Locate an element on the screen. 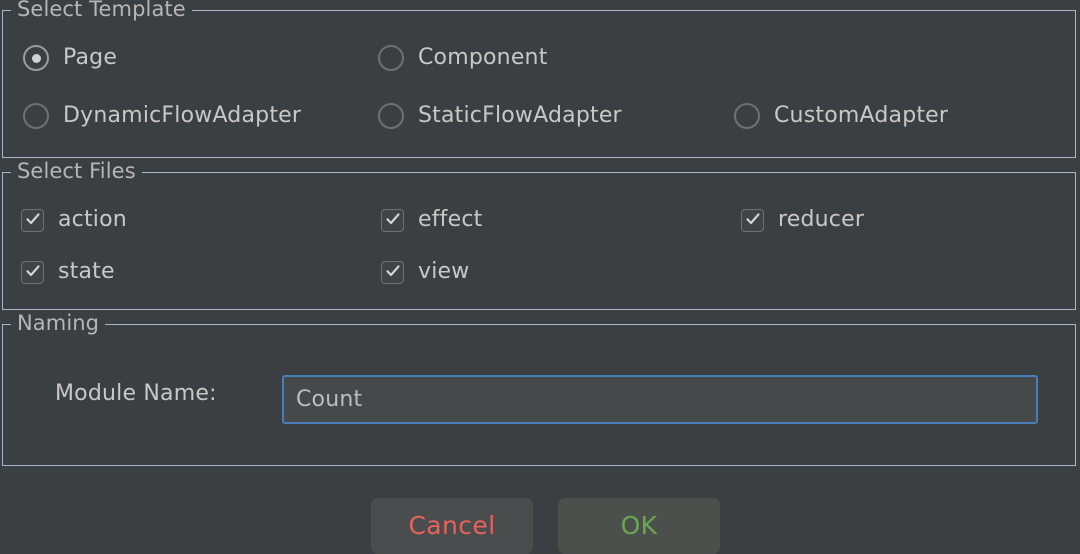 Image resolution: width=1080 pixels, height=554 pixels. group-select-template-title: Select Template is located at coordinates (102, 11).